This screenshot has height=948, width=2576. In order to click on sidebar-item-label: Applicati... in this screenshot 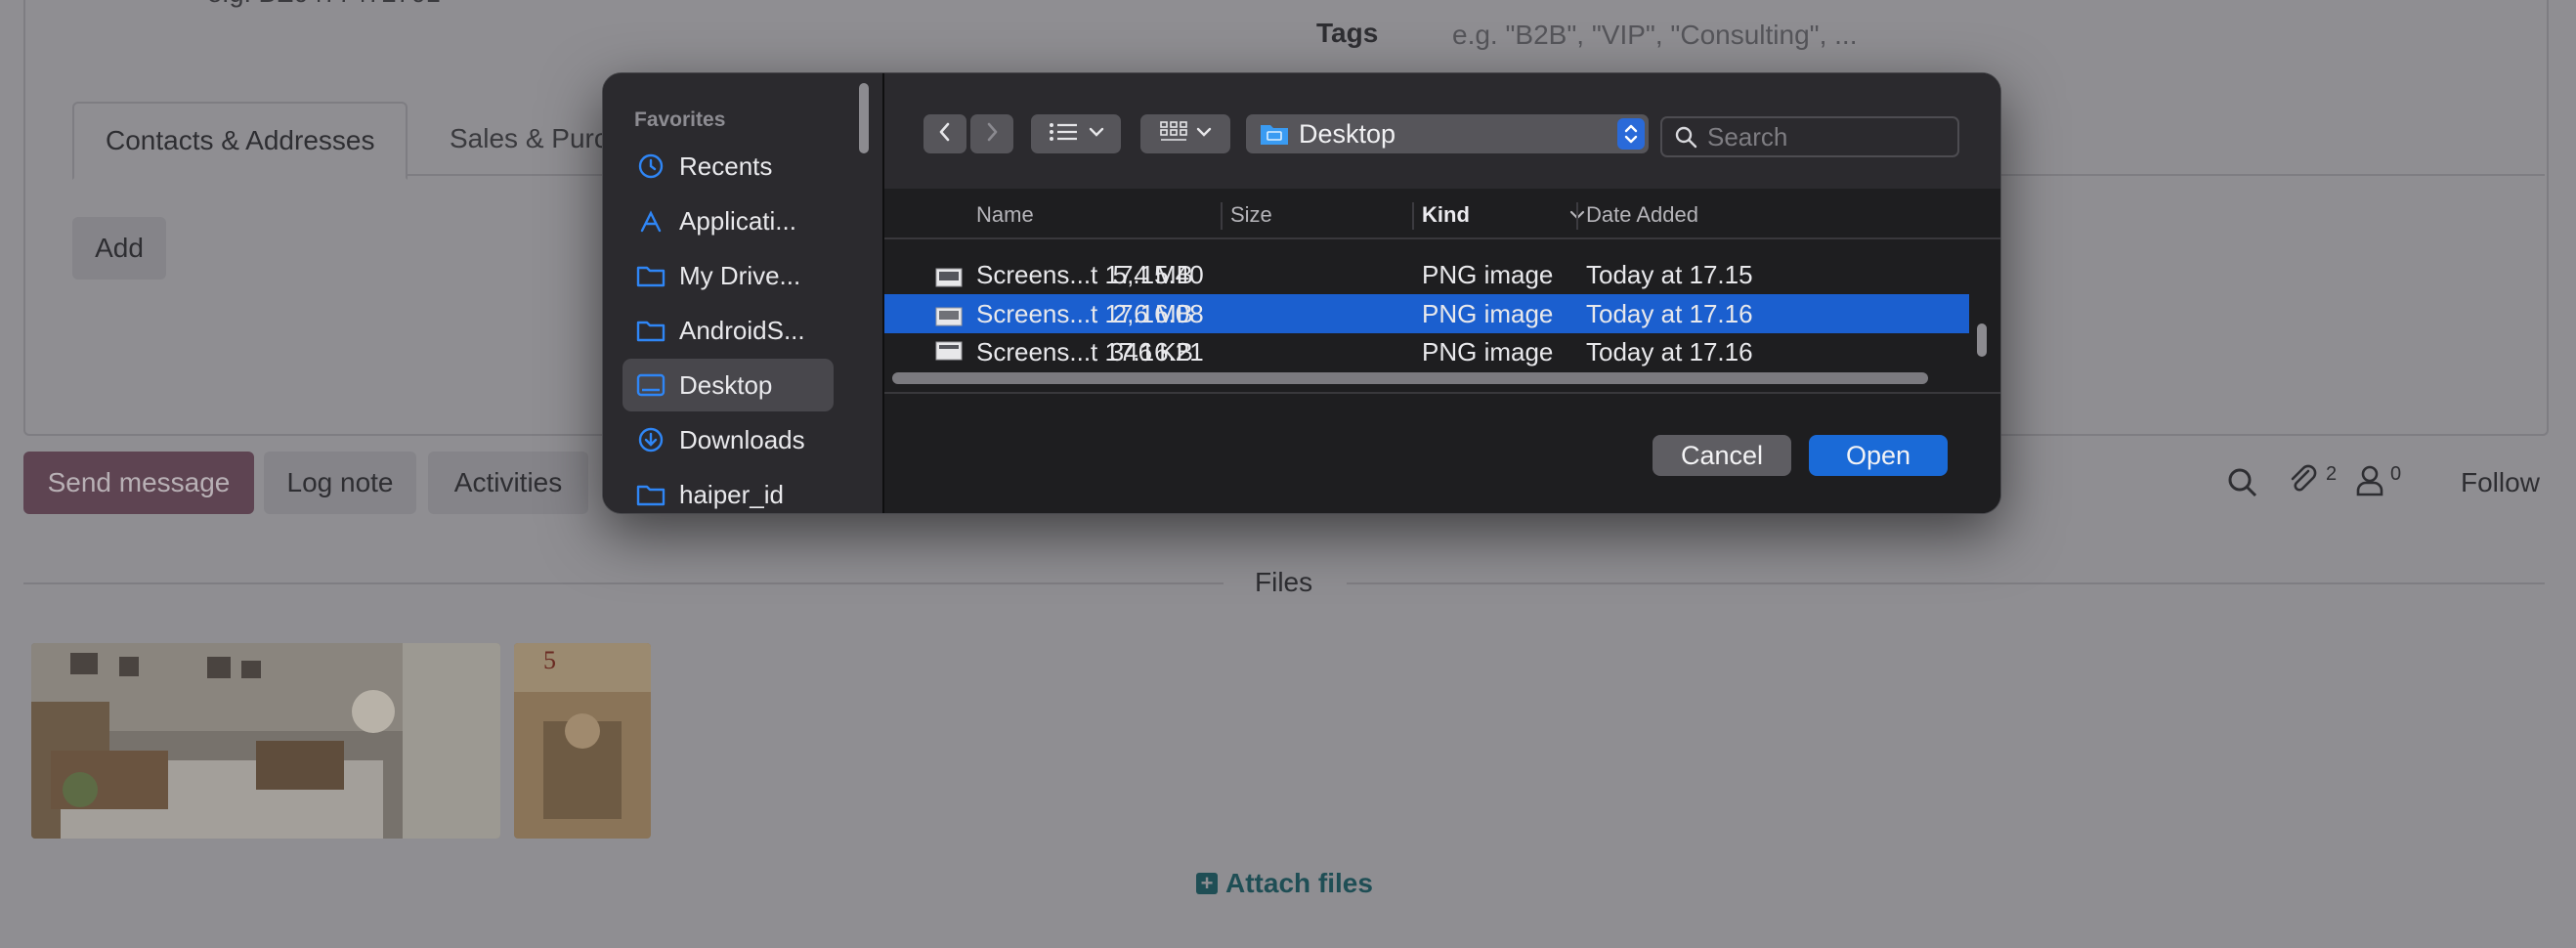, I will do `click(738, 220)`.